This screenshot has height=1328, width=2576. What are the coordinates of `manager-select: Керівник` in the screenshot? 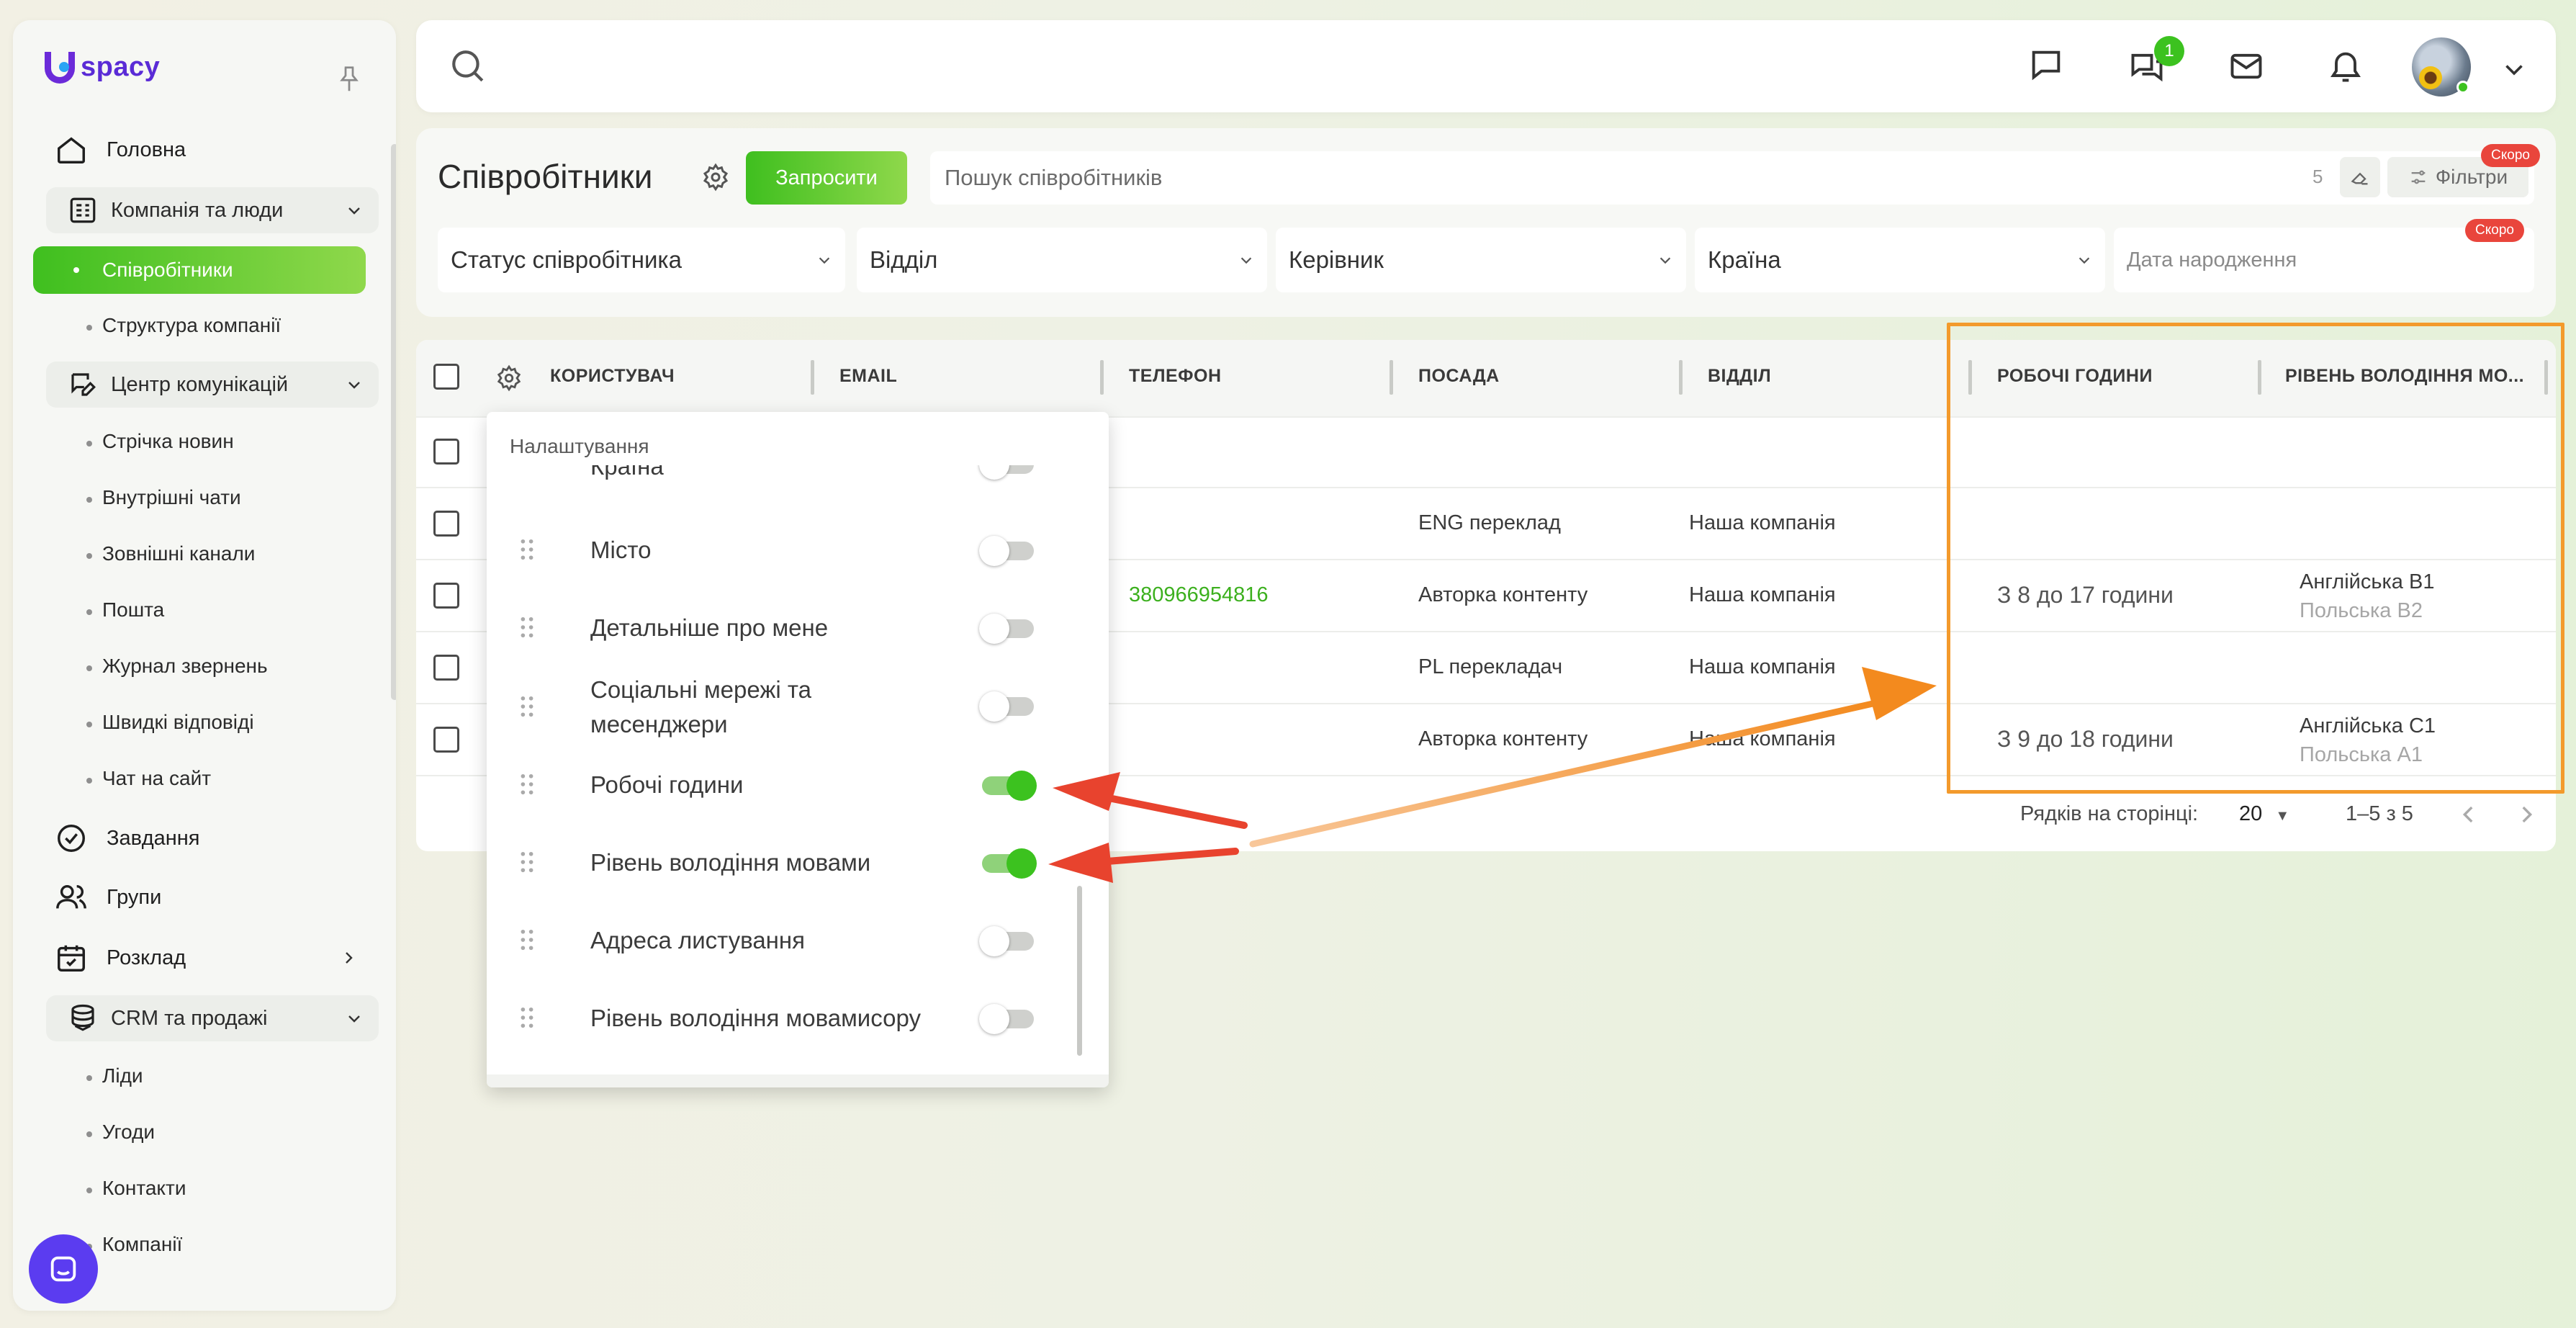 It's located at (1481, 260).